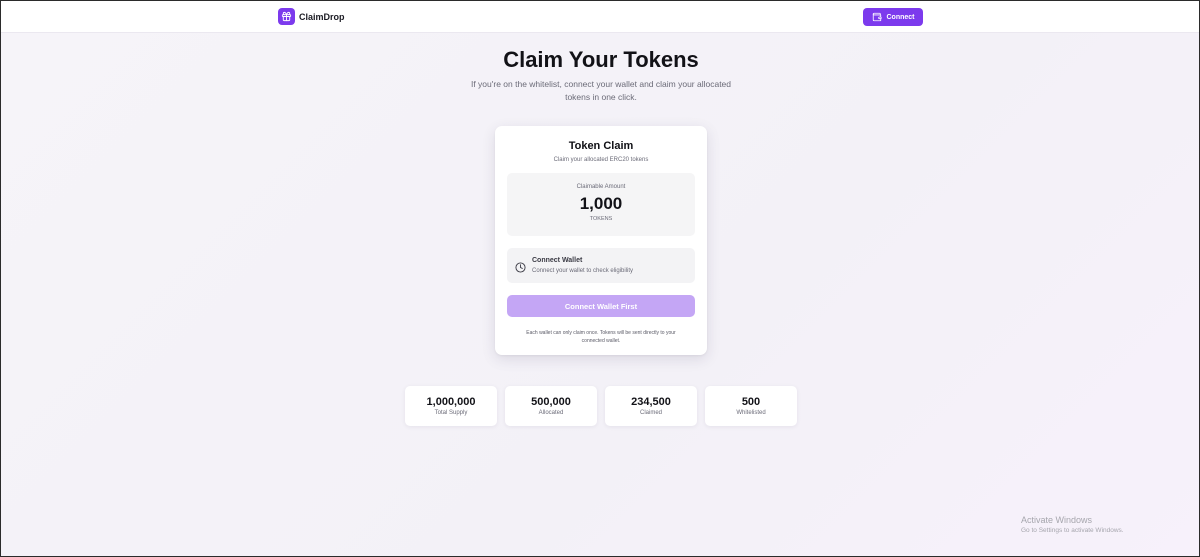  Describe the element at coordinates (601, 341) in the screenshot. I see `claim-note-line: connected wallet.` at that location.